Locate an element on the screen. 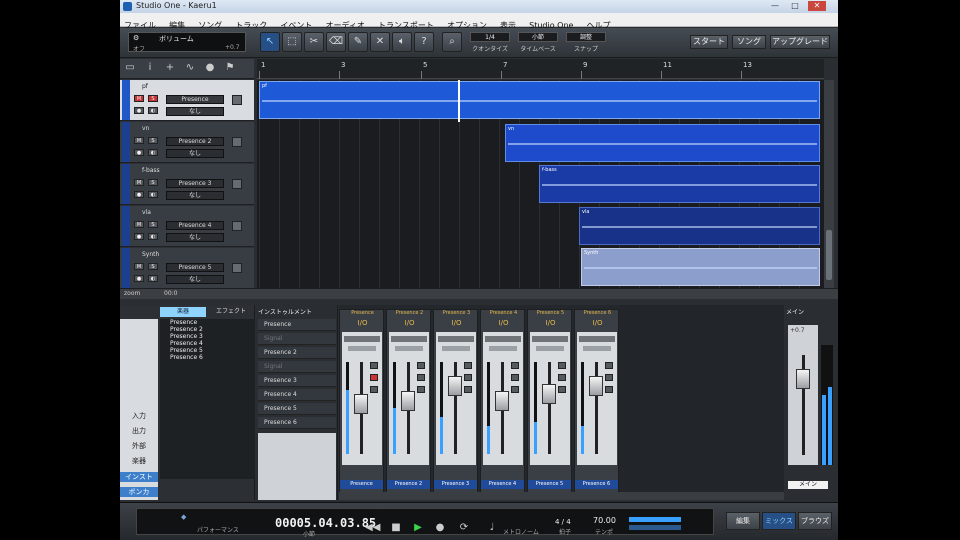 Image resolution: width=960 pixels, height=540 pixels. instrument-list-row: Presence 4 is located at coordinates (297, 395).